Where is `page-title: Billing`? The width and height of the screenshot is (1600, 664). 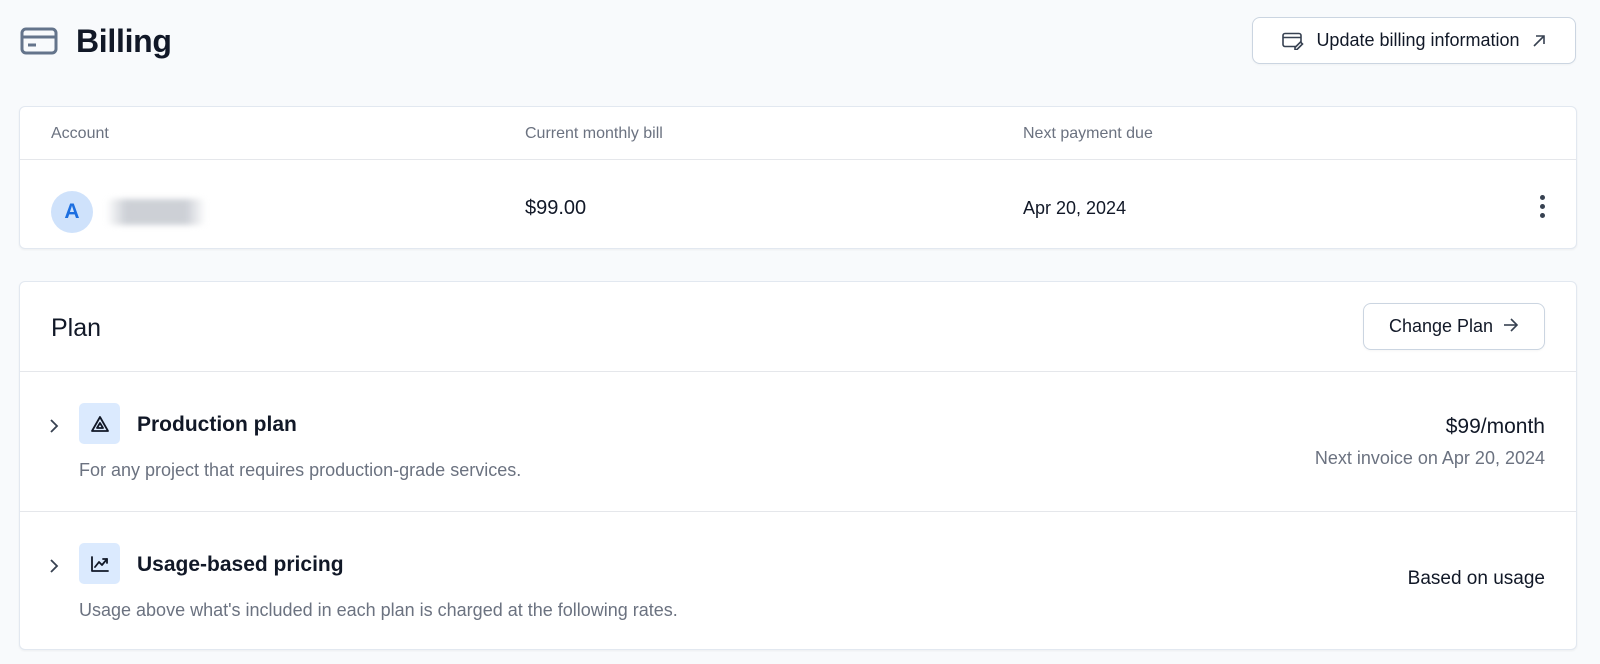
page-title: Billing is located at coordinates (124, 40).